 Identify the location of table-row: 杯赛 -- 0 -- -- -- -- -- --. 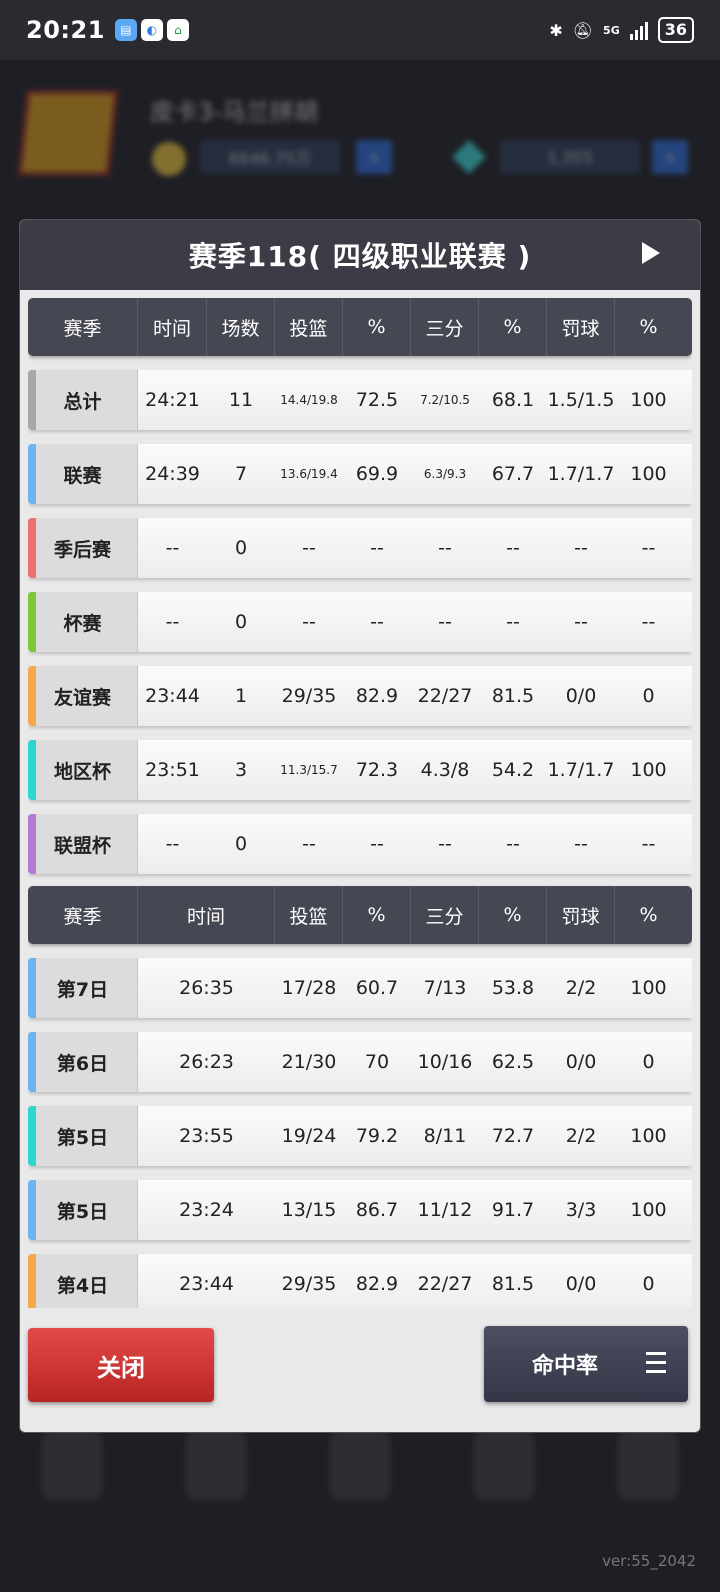
(360, 622).